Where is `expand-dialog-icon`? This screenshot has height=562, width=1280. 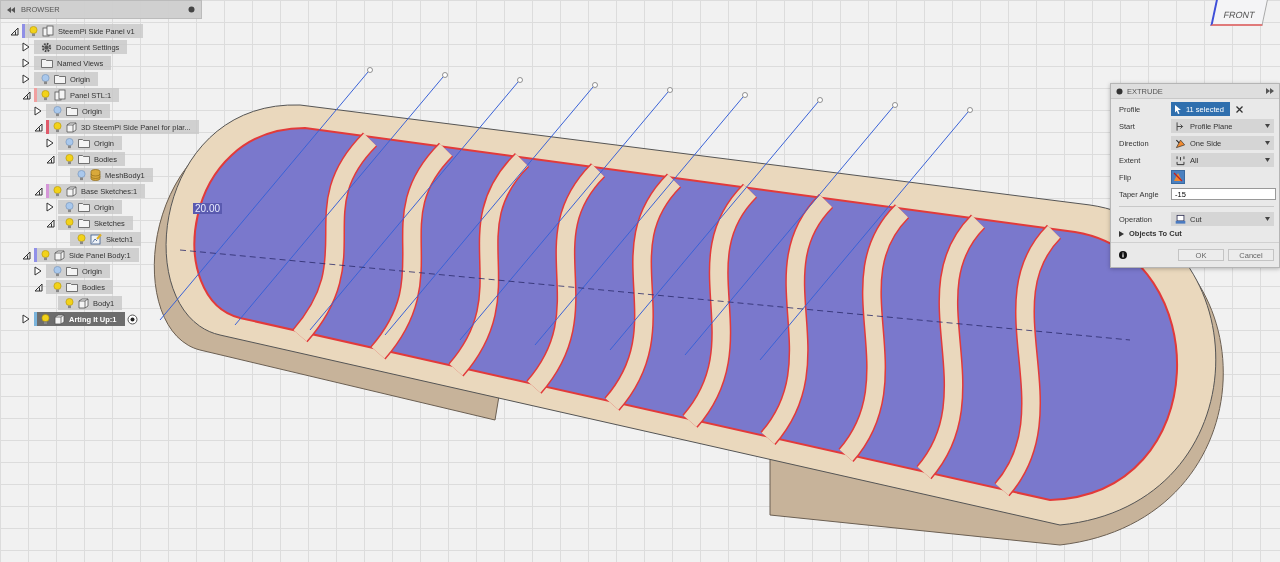
expand-dialog-icon is located at coordinates (1270, 91).